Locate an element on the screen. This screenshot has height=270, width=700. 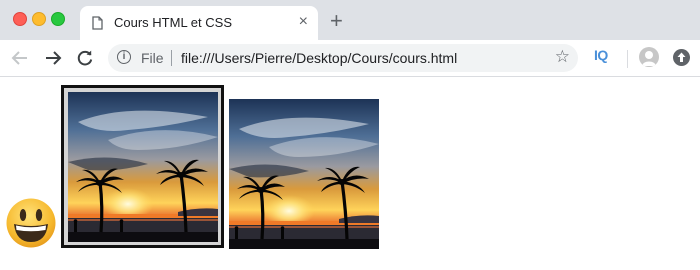
update-arrow-icon is located at coordinates (681, 57).